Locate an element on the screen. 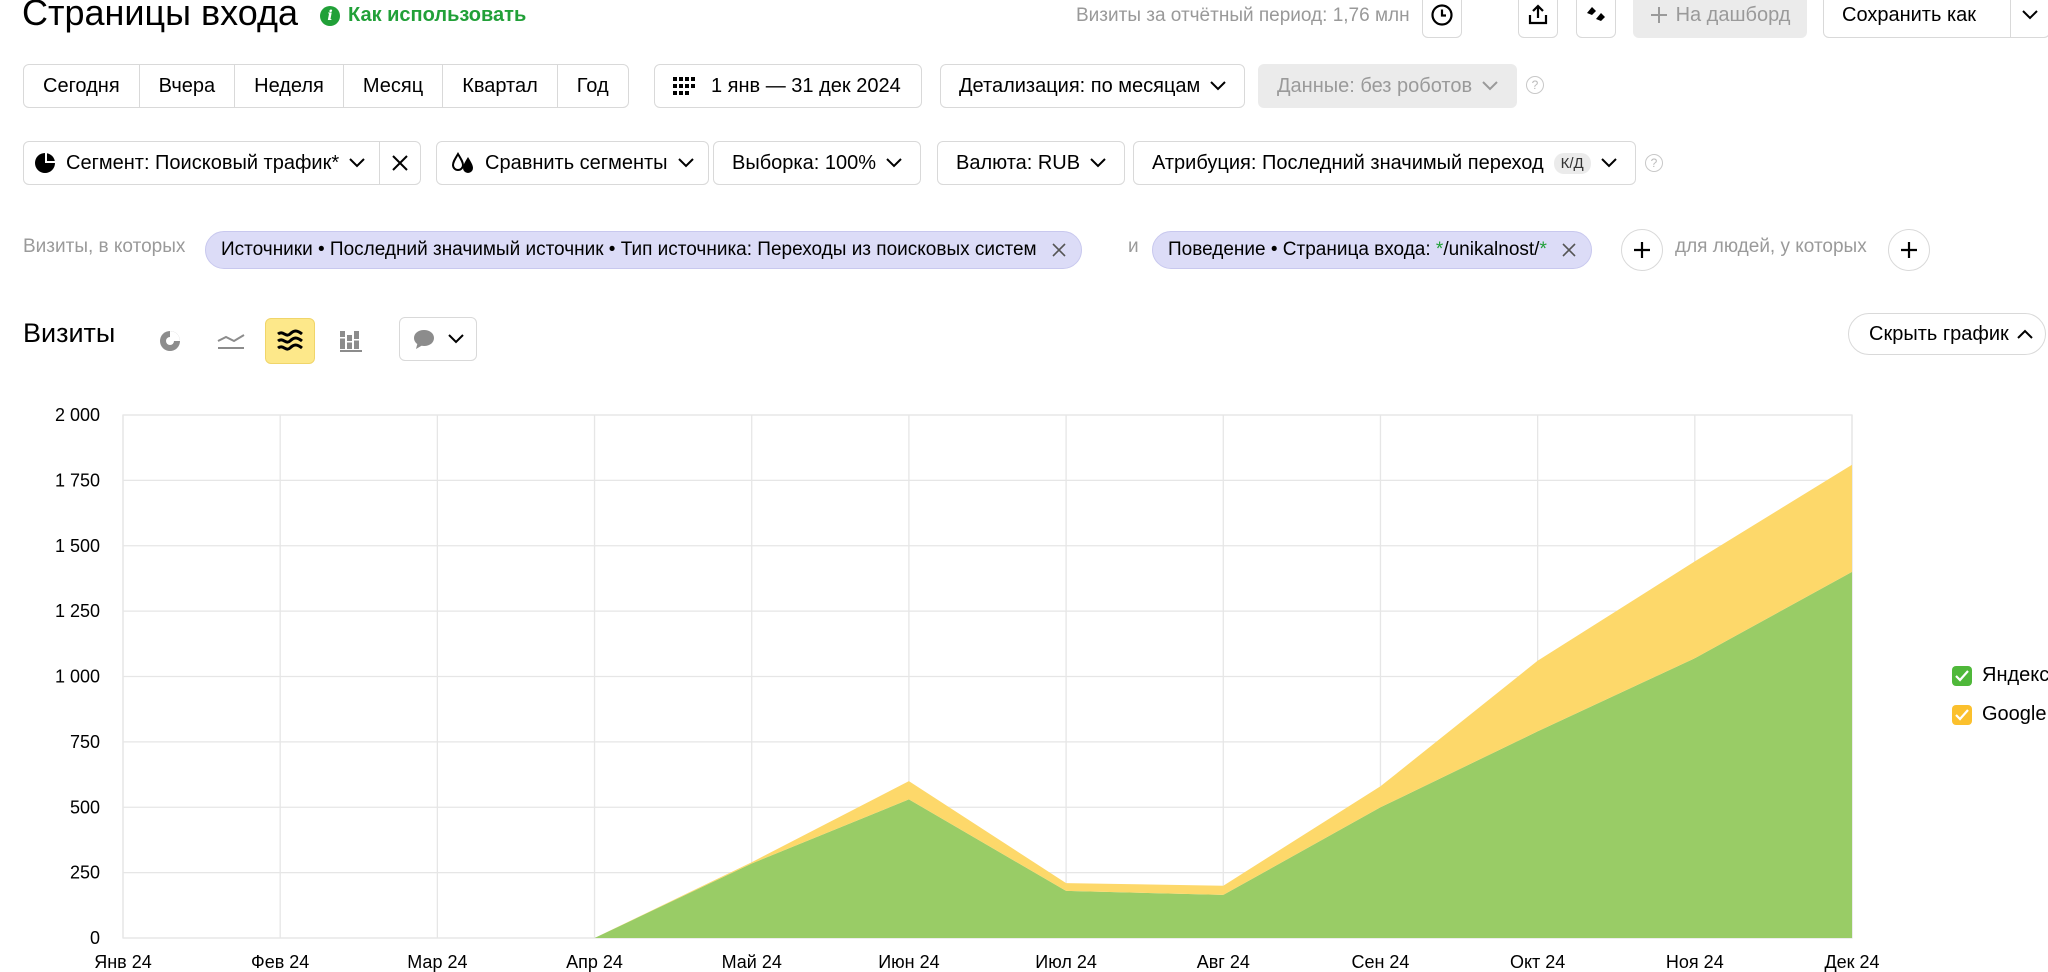 Image resolution: width=2048 pixels, height=972 pixels. howto-label: Как использовать is located at coordinates (437, 15).